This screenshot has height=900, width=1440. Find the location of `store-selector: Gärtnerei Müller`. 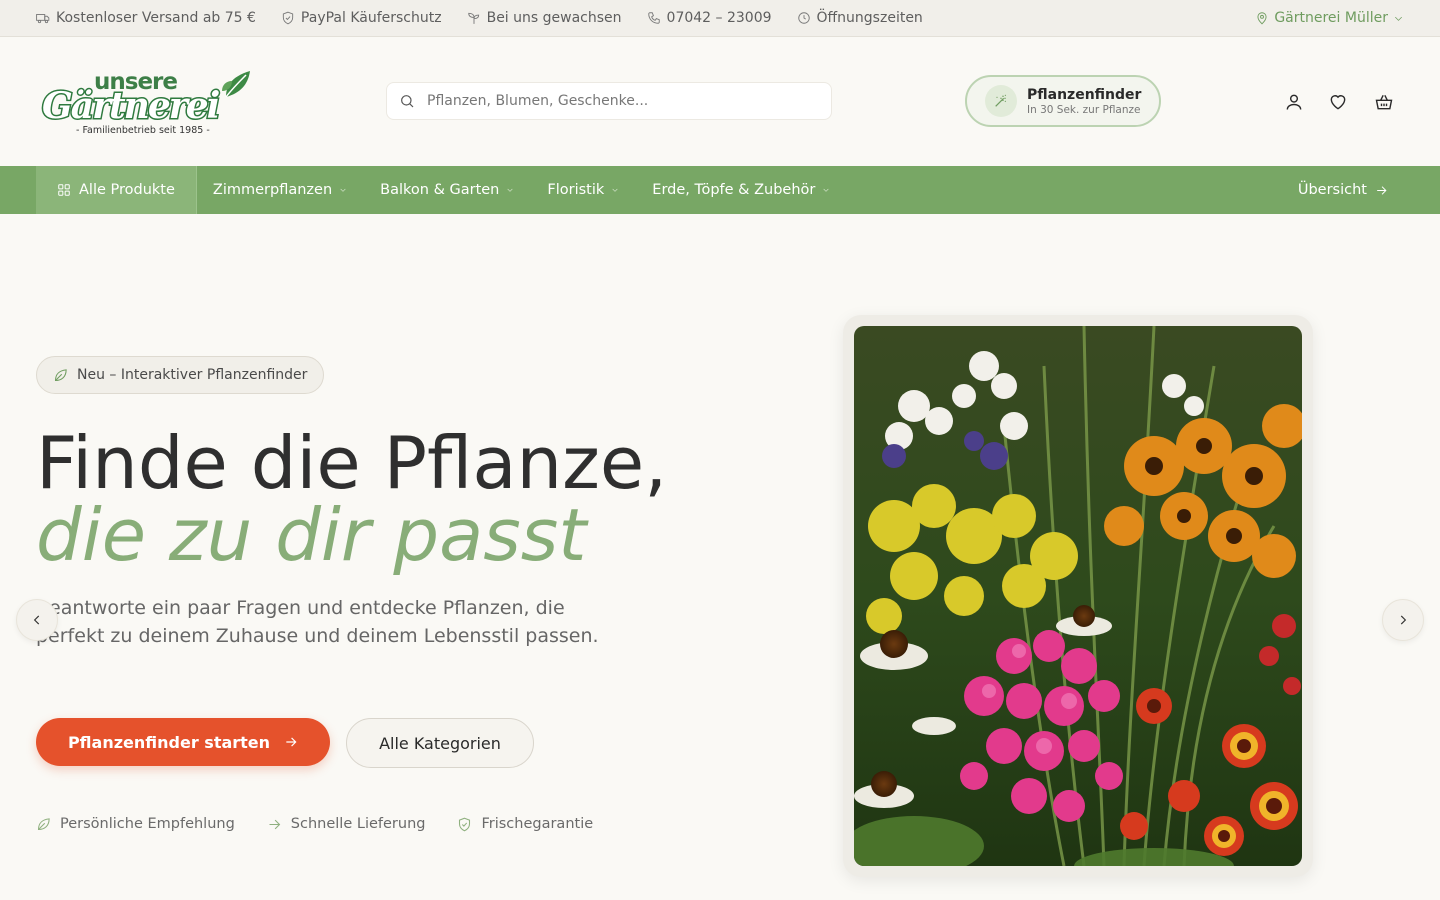

store-selector: Gärtnerei Müller is located at coordinates (1329, 18).